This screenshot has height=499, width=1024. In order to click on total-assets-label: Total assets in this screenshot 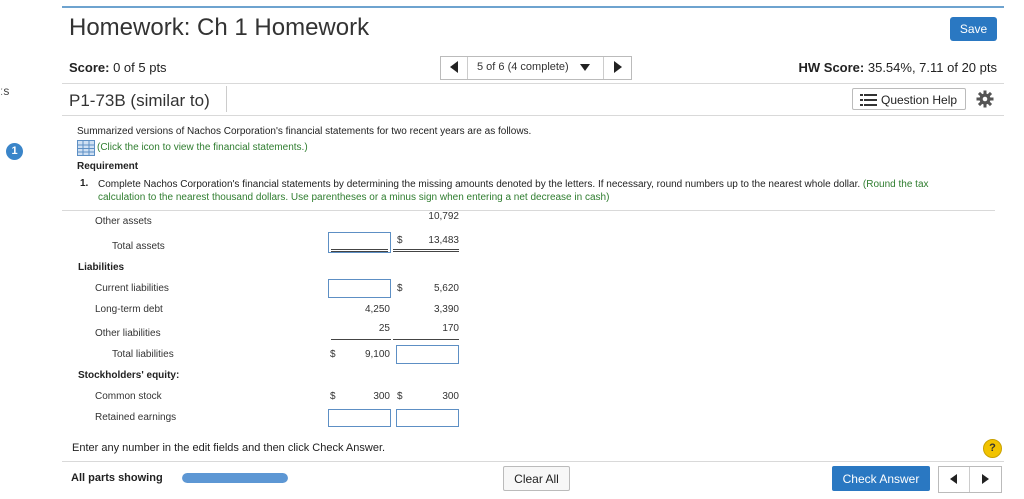, I will do `click(138, 246)`.